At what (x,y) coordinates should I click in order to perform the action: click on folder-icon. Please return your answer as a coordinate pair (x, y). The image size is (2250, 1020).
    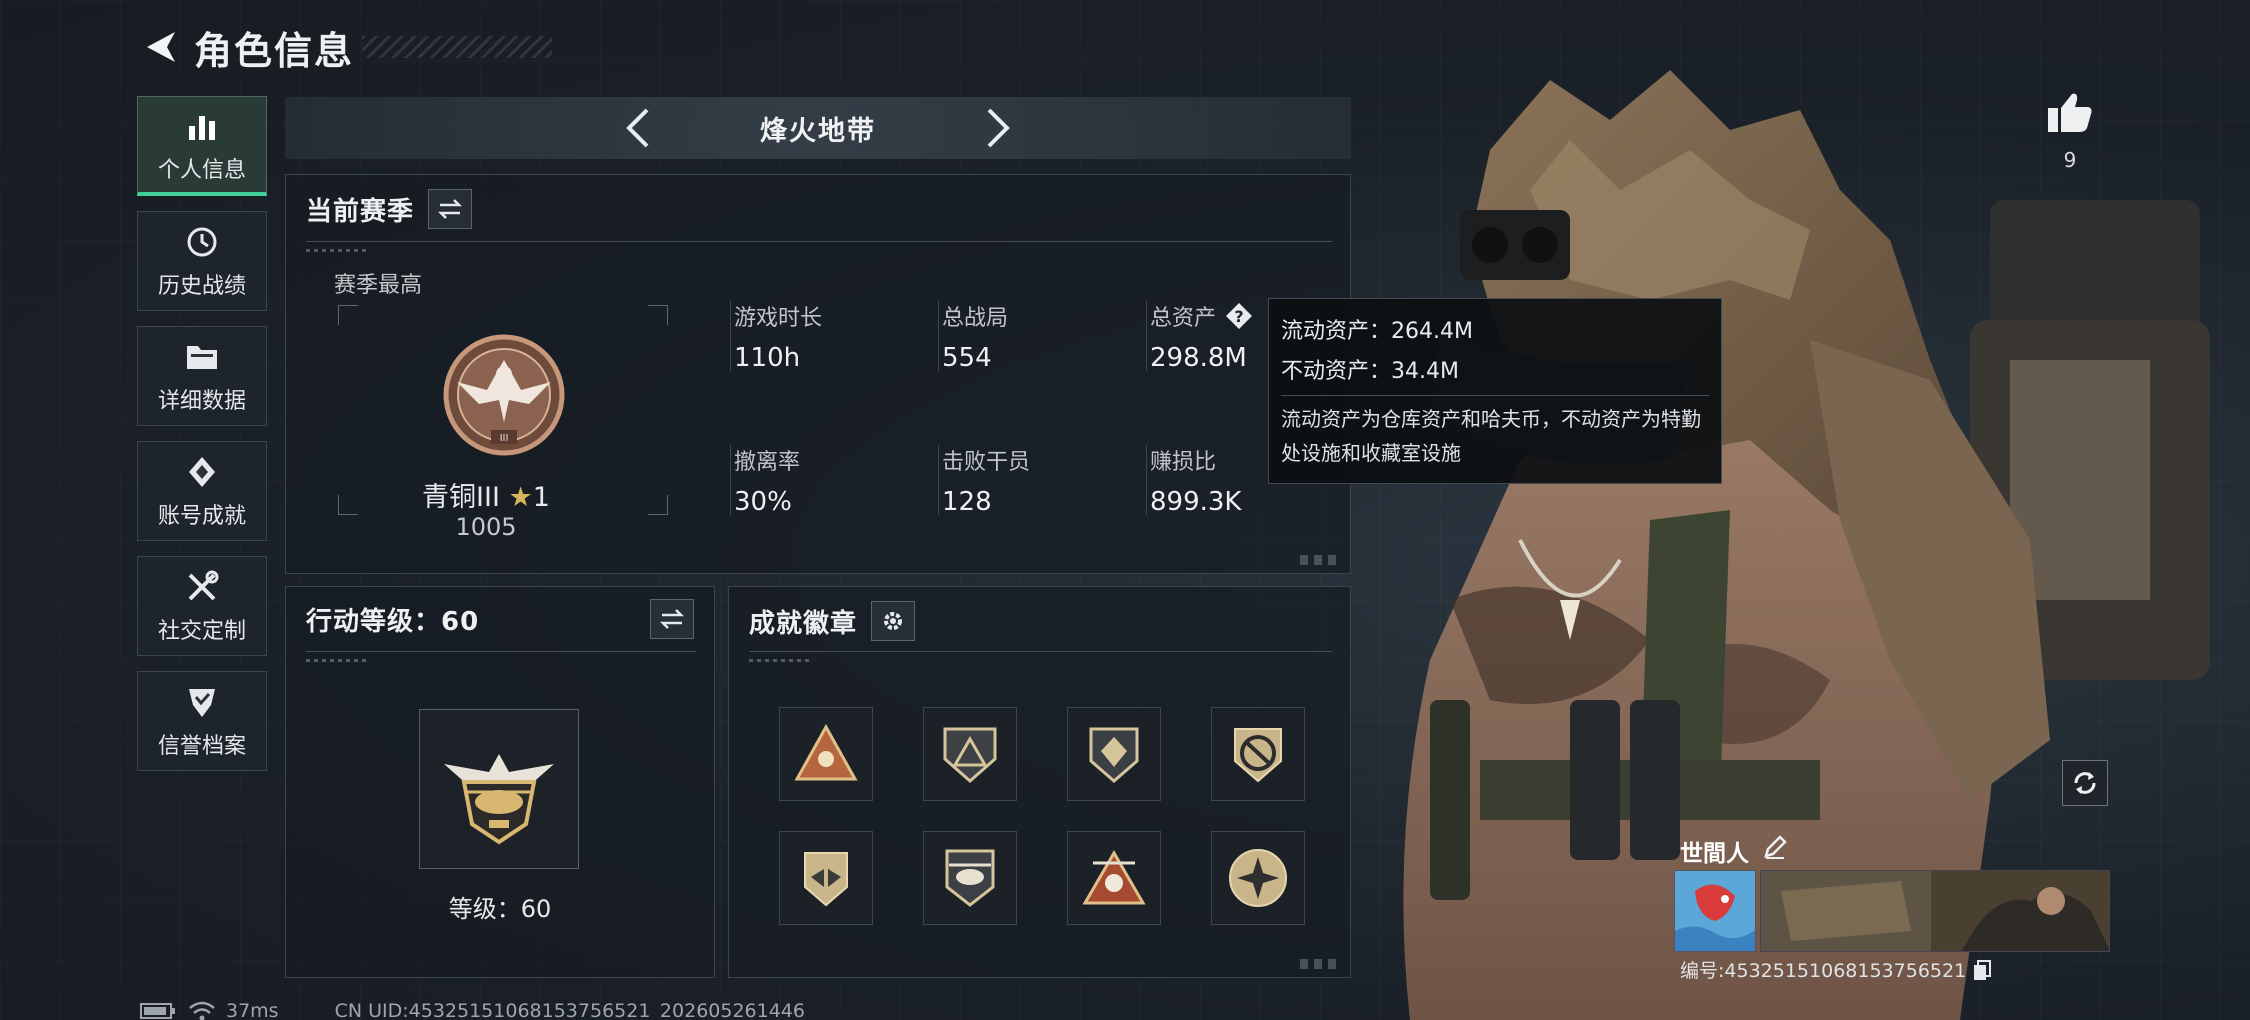
    Looking at the image, I should click on (202, 357).